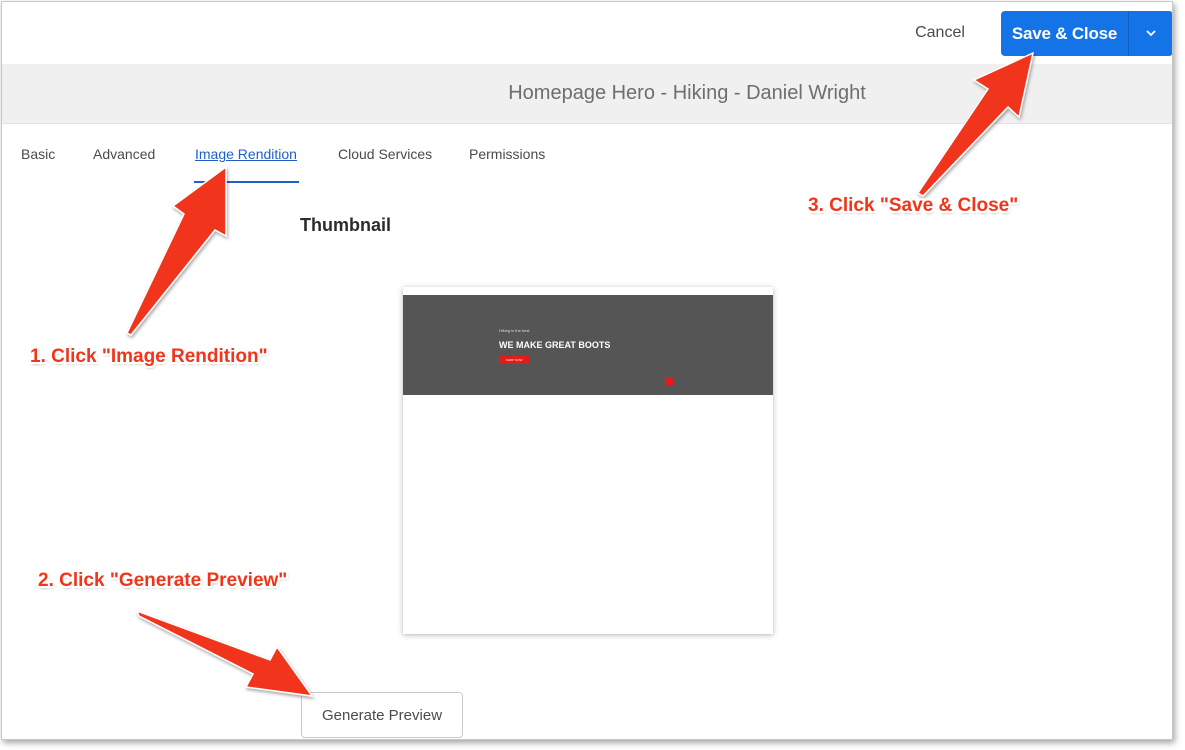 The image size is (1185, 750). I want to click on annotation-step-2: 2. Click "Generate Preview", so click(163, 580).